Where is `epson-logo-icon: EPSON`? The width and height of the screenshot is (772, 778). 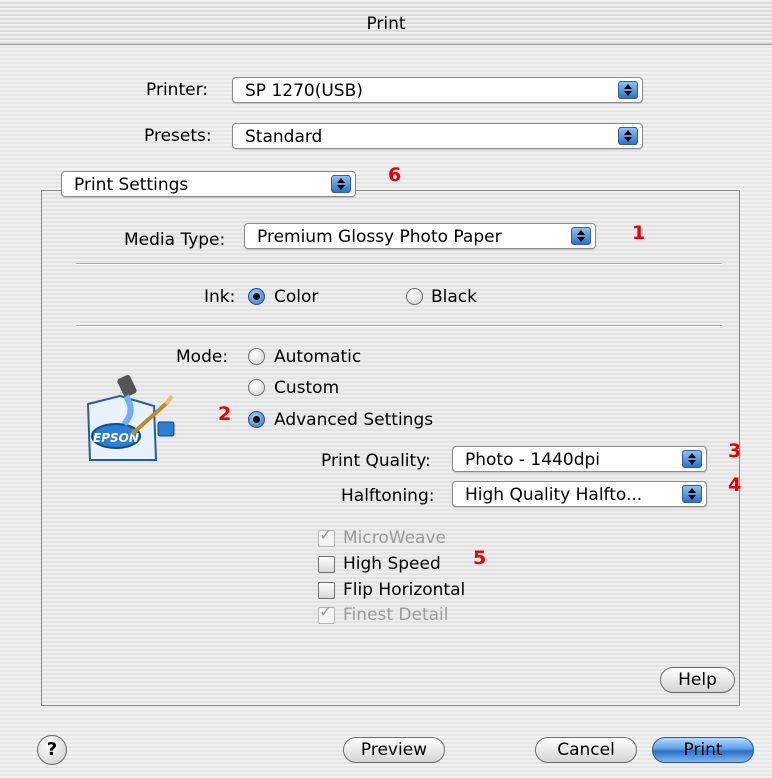 epson-logo-icon: EPSON is located at coordinates (130, 417).